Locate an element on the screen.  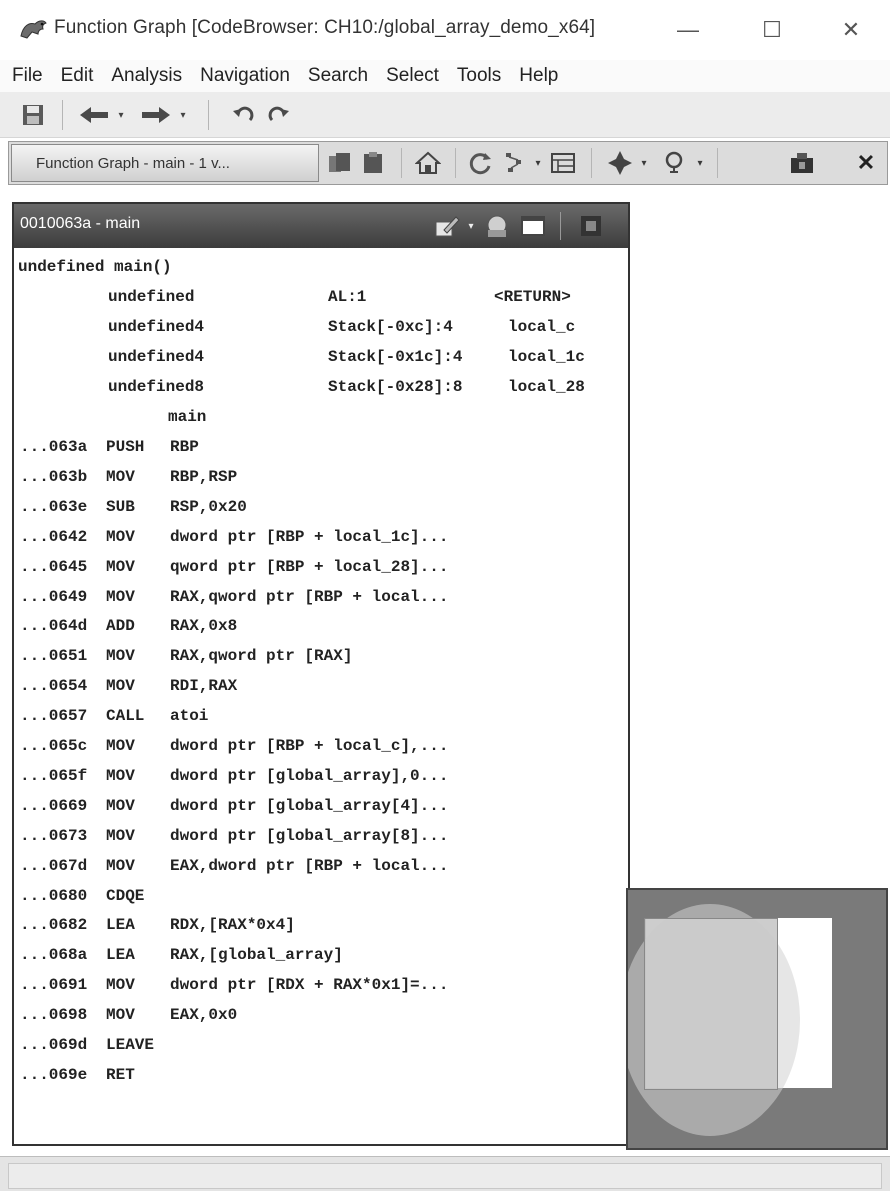
layout-dropdown-icon: ▾ is located at coordinates (538, 163).